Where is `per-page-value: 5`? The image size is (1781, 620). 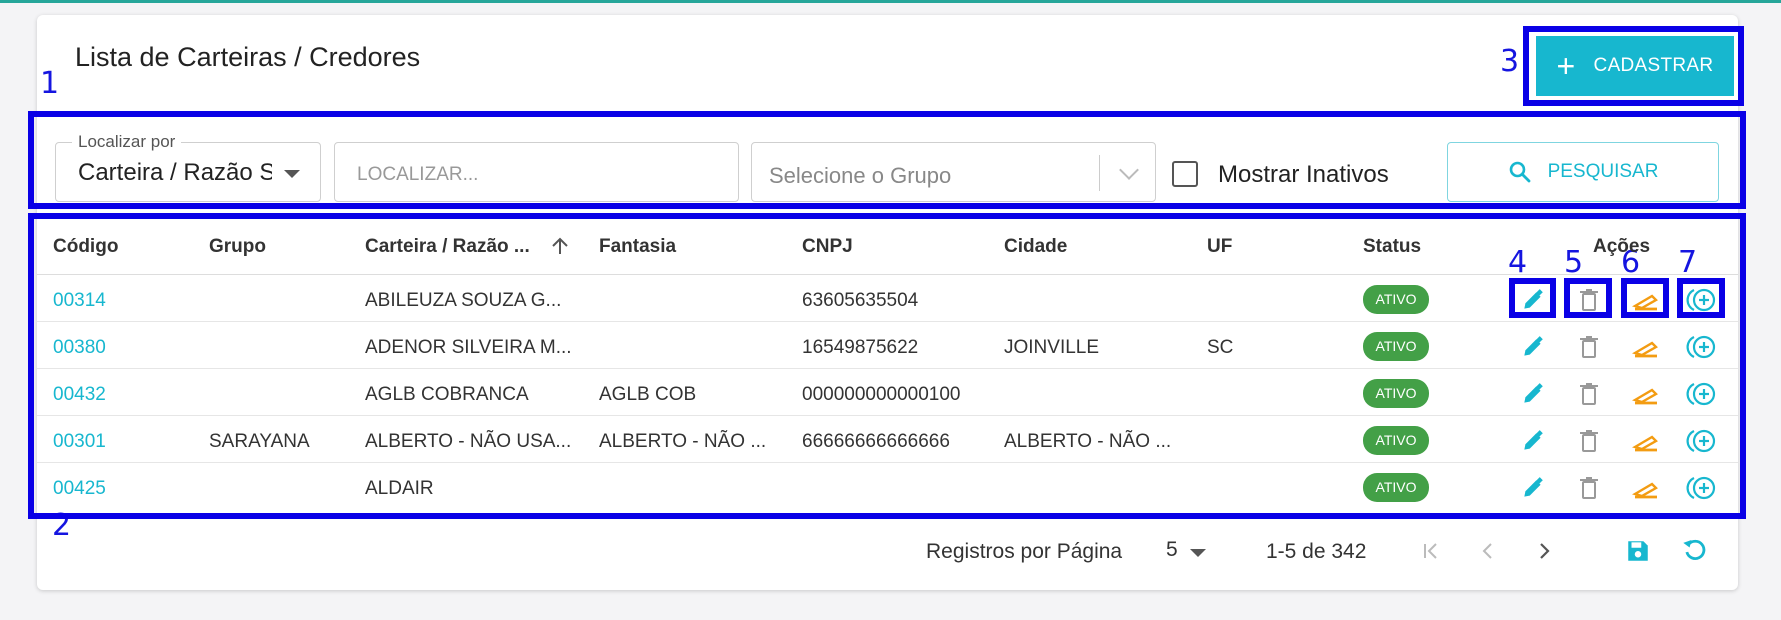
per-page-value: 5 is located at coordinates (1172, 549).